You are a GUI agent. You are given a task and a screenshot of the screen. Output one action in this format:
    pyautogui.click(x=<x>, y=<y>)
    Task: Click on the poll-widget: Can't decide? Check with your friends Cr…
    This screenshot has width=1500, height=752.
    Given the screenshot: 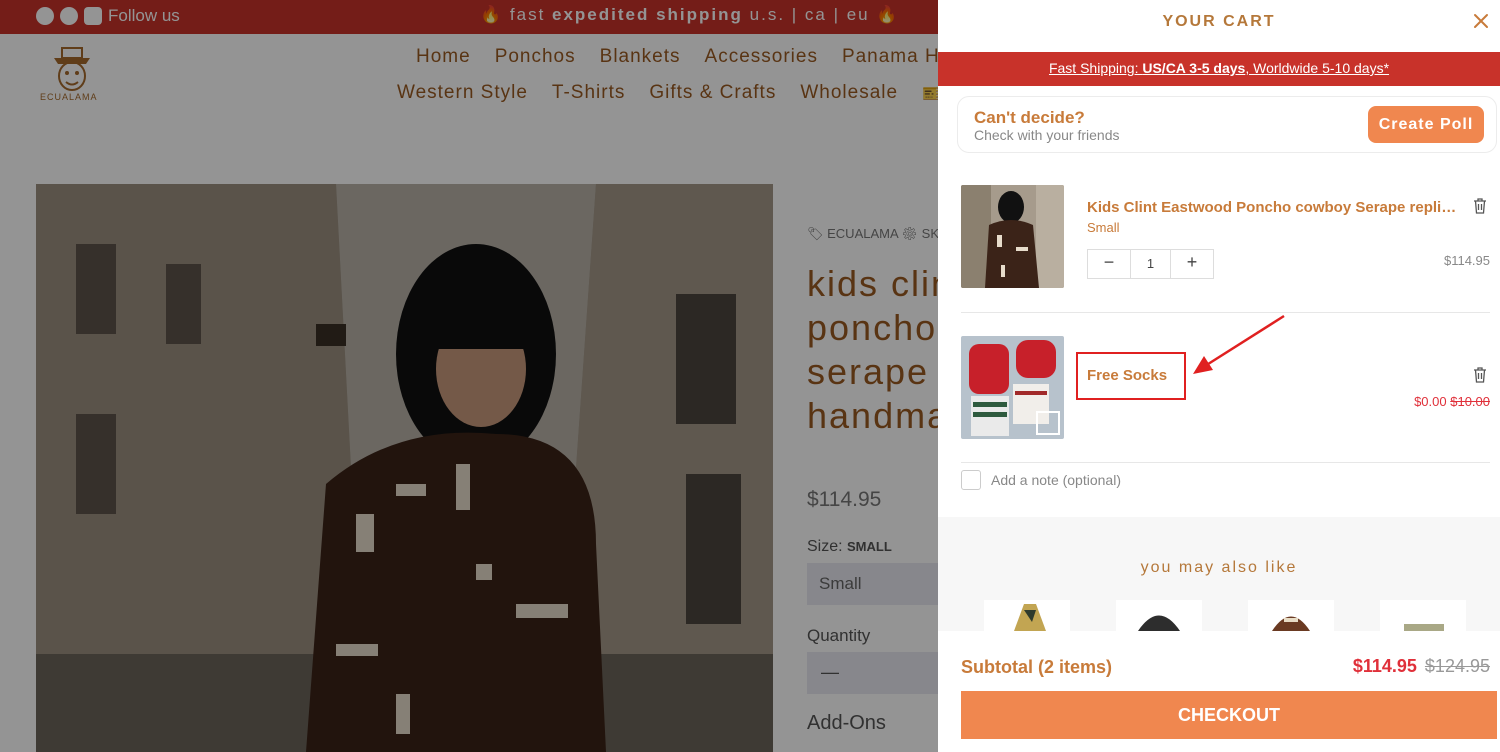 What is the action you would take?
    pyautogui.click(x=1227, y=124)
    